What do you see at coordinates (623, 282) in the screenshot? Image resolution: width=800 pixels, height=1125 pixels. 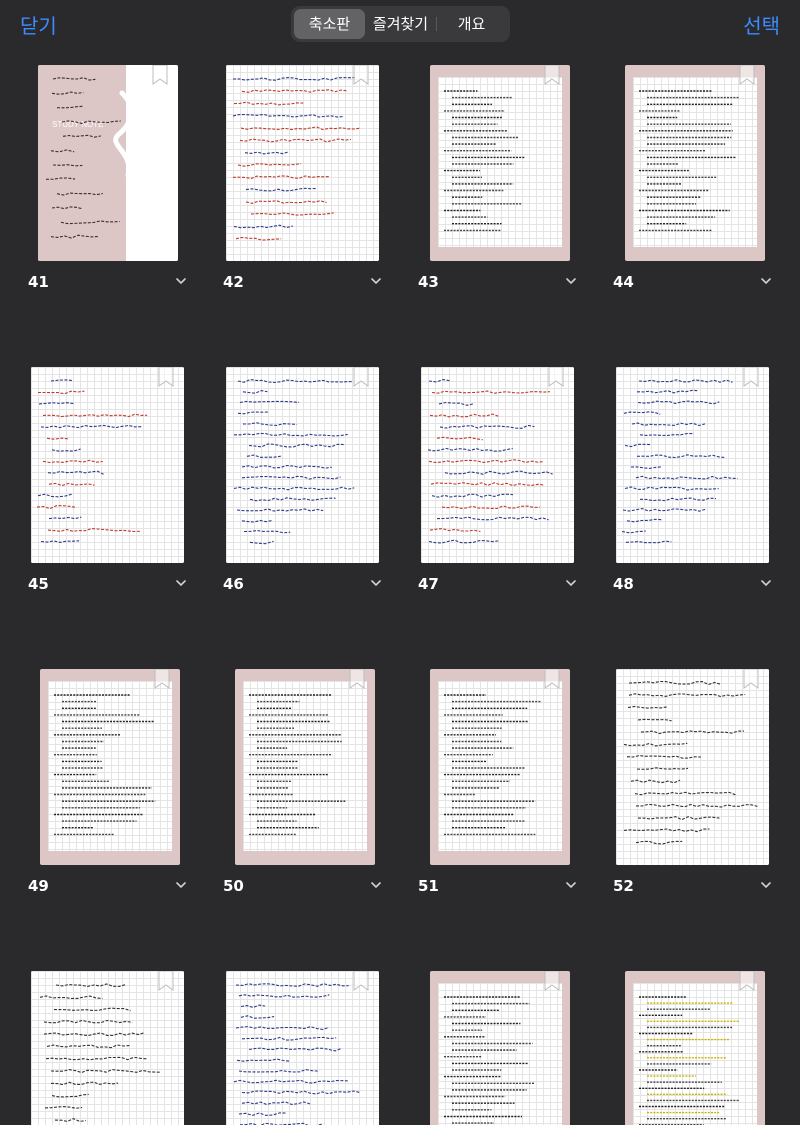 I see `page-number: 44` at bounding box center [623, 282].